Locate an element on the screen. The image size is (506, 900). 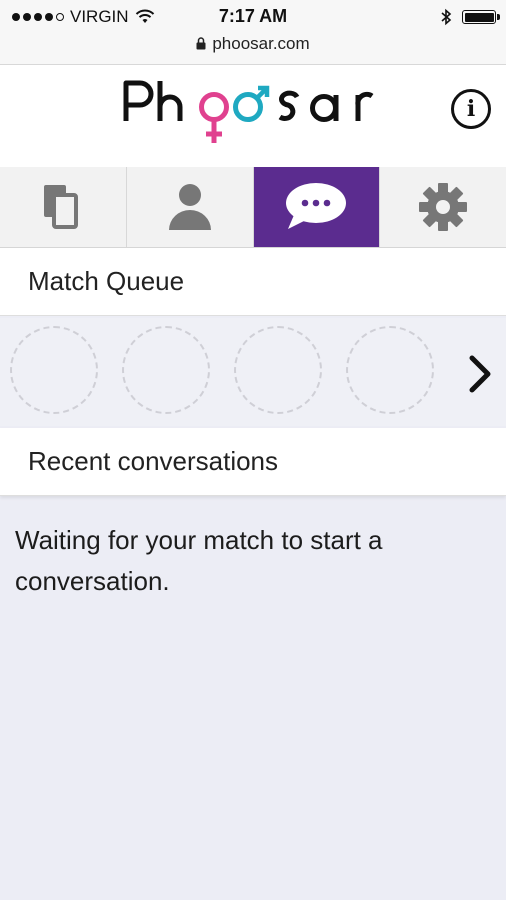
tab-cards is located at coordinates (63, 207).